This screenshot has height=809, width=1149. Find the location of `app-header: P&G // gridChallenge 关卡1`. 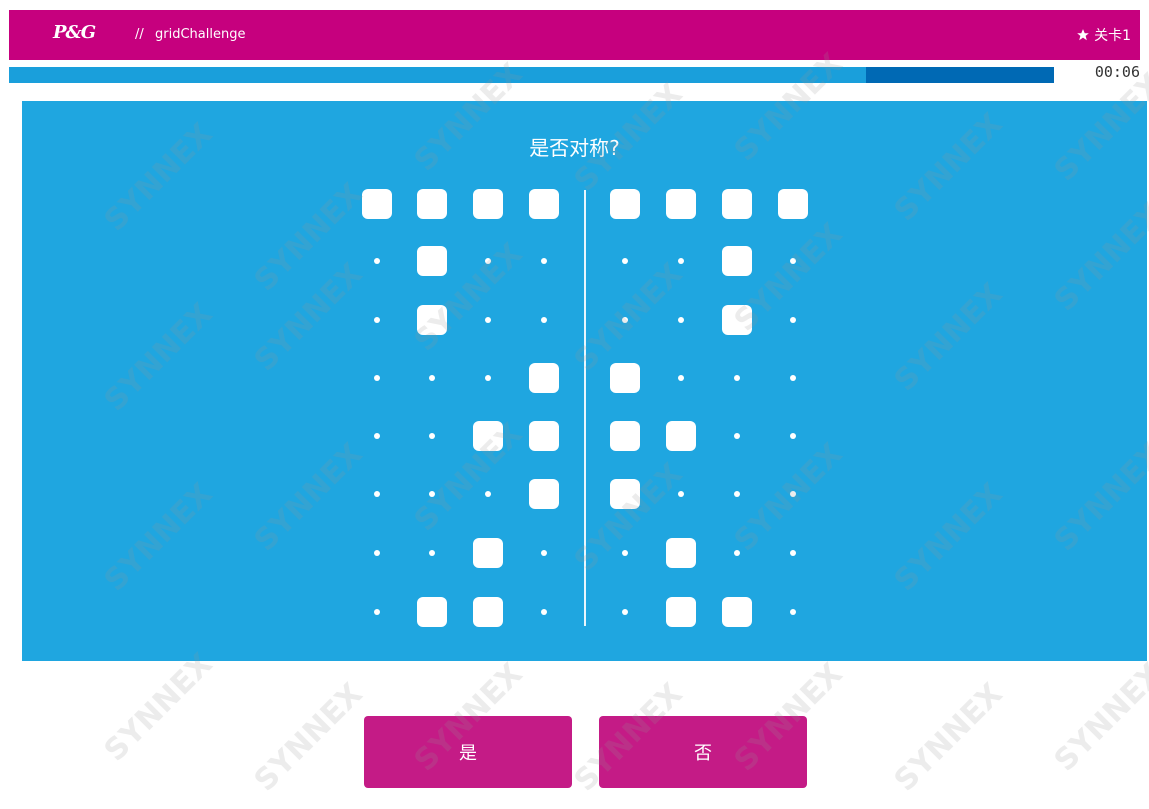

app-header: P&G // gridChallenge 关卡1 is located at coordinates (574, 35).